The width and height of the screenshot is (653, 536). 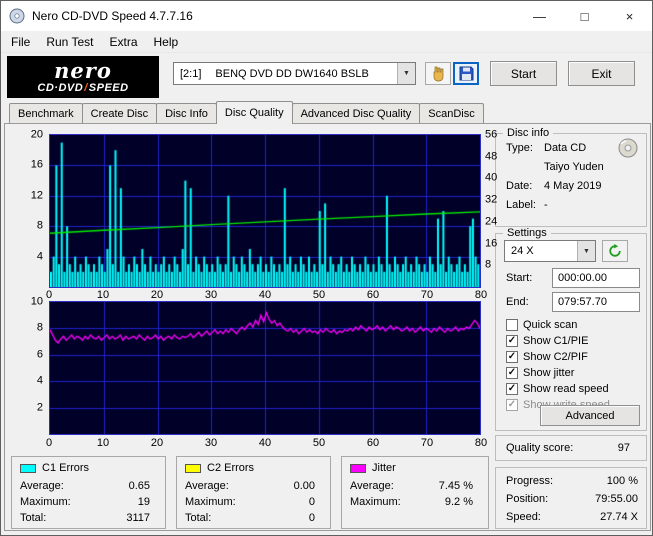 What do you see at coordinates (415, 492) in the screenshot?
I see `jitter-stats: Jitter Average: 7.45 % Maximum: 9.2 %` at bounding box center [415, 492].